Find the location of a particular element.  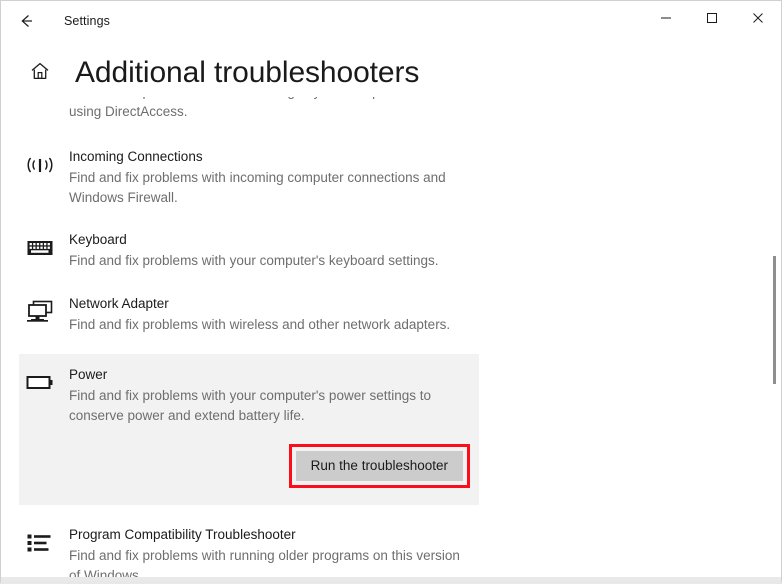

troubleshooter-name: Power is located at coordinates (88, 374).